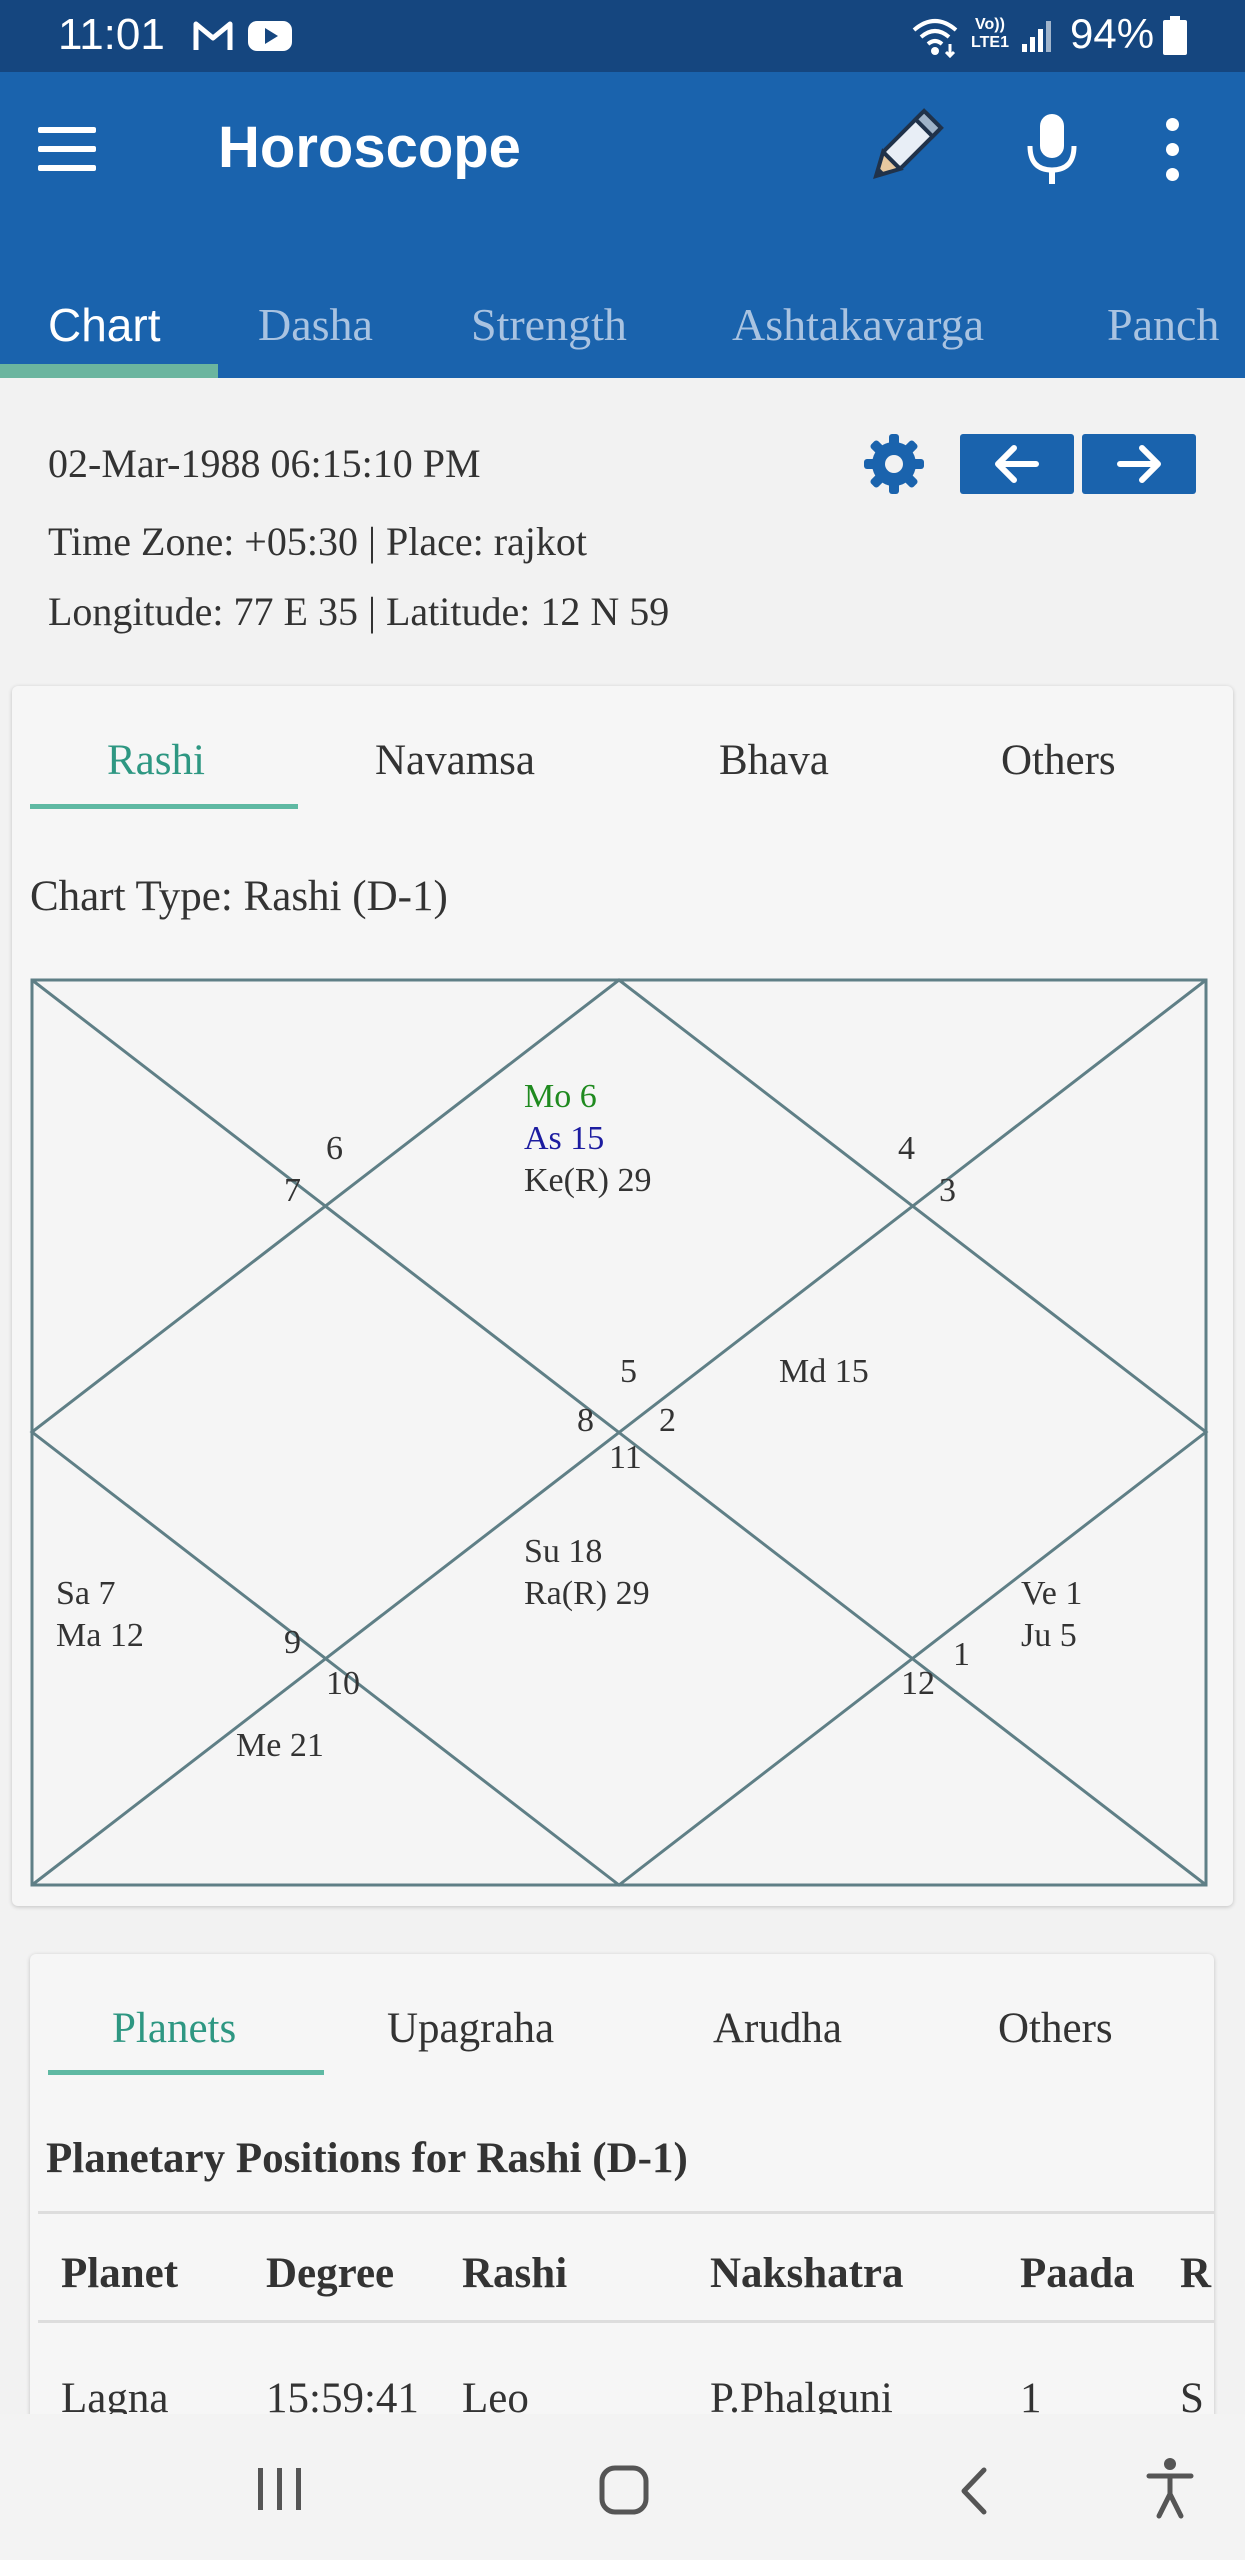 The image size is (1245, 2560). Describe the element at coordinates (280, 2489) in the screenshot. I see `recent-apps-icon` at that location.